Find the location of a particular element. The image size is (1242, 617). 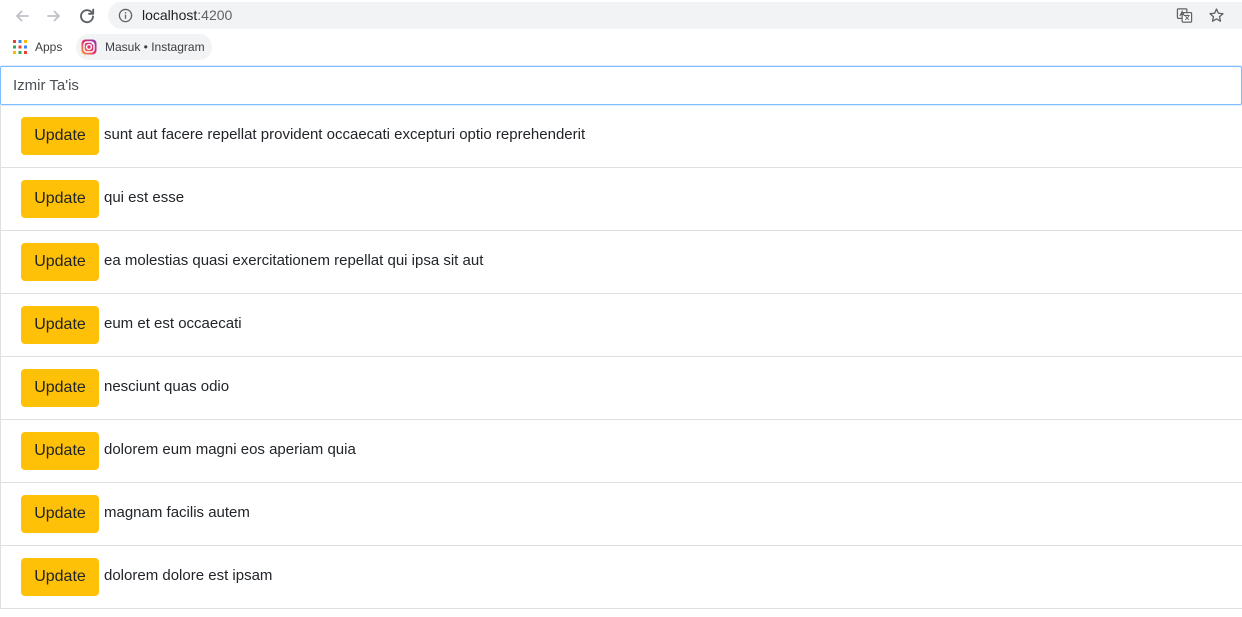

post-title: dolorem dolore est ipsam is located at coordinates (188, 575).